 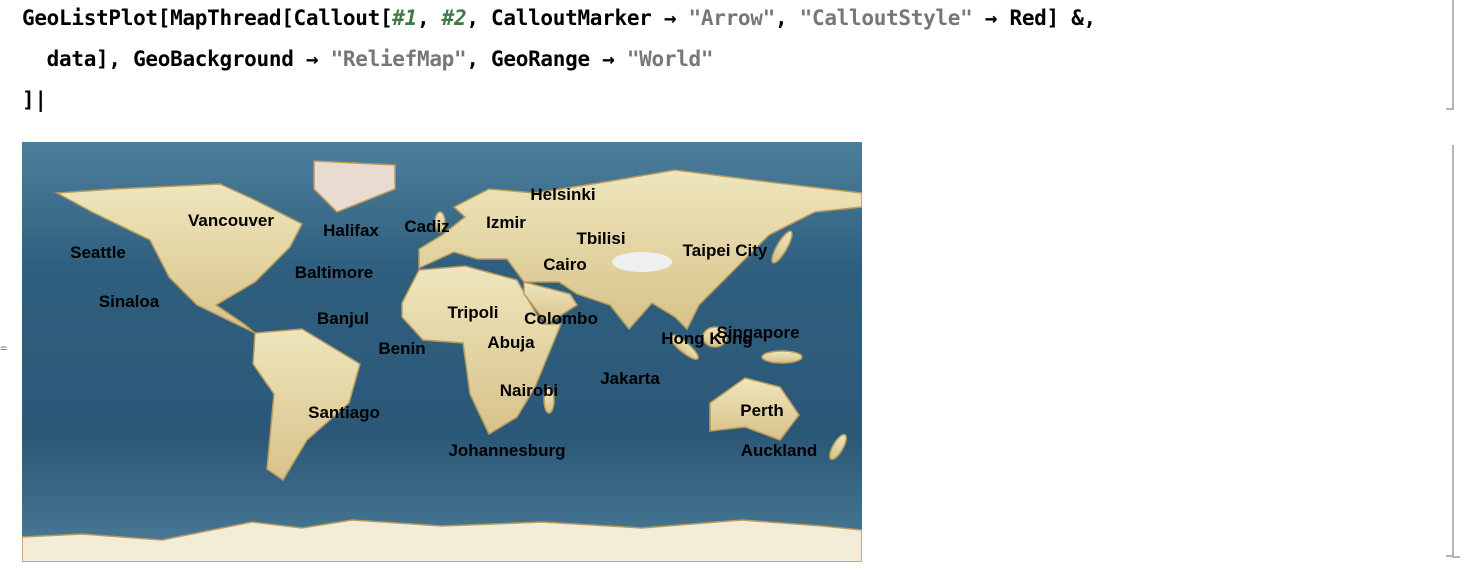 I want to click on city-label: Santiago, so click(x=344, y=412).